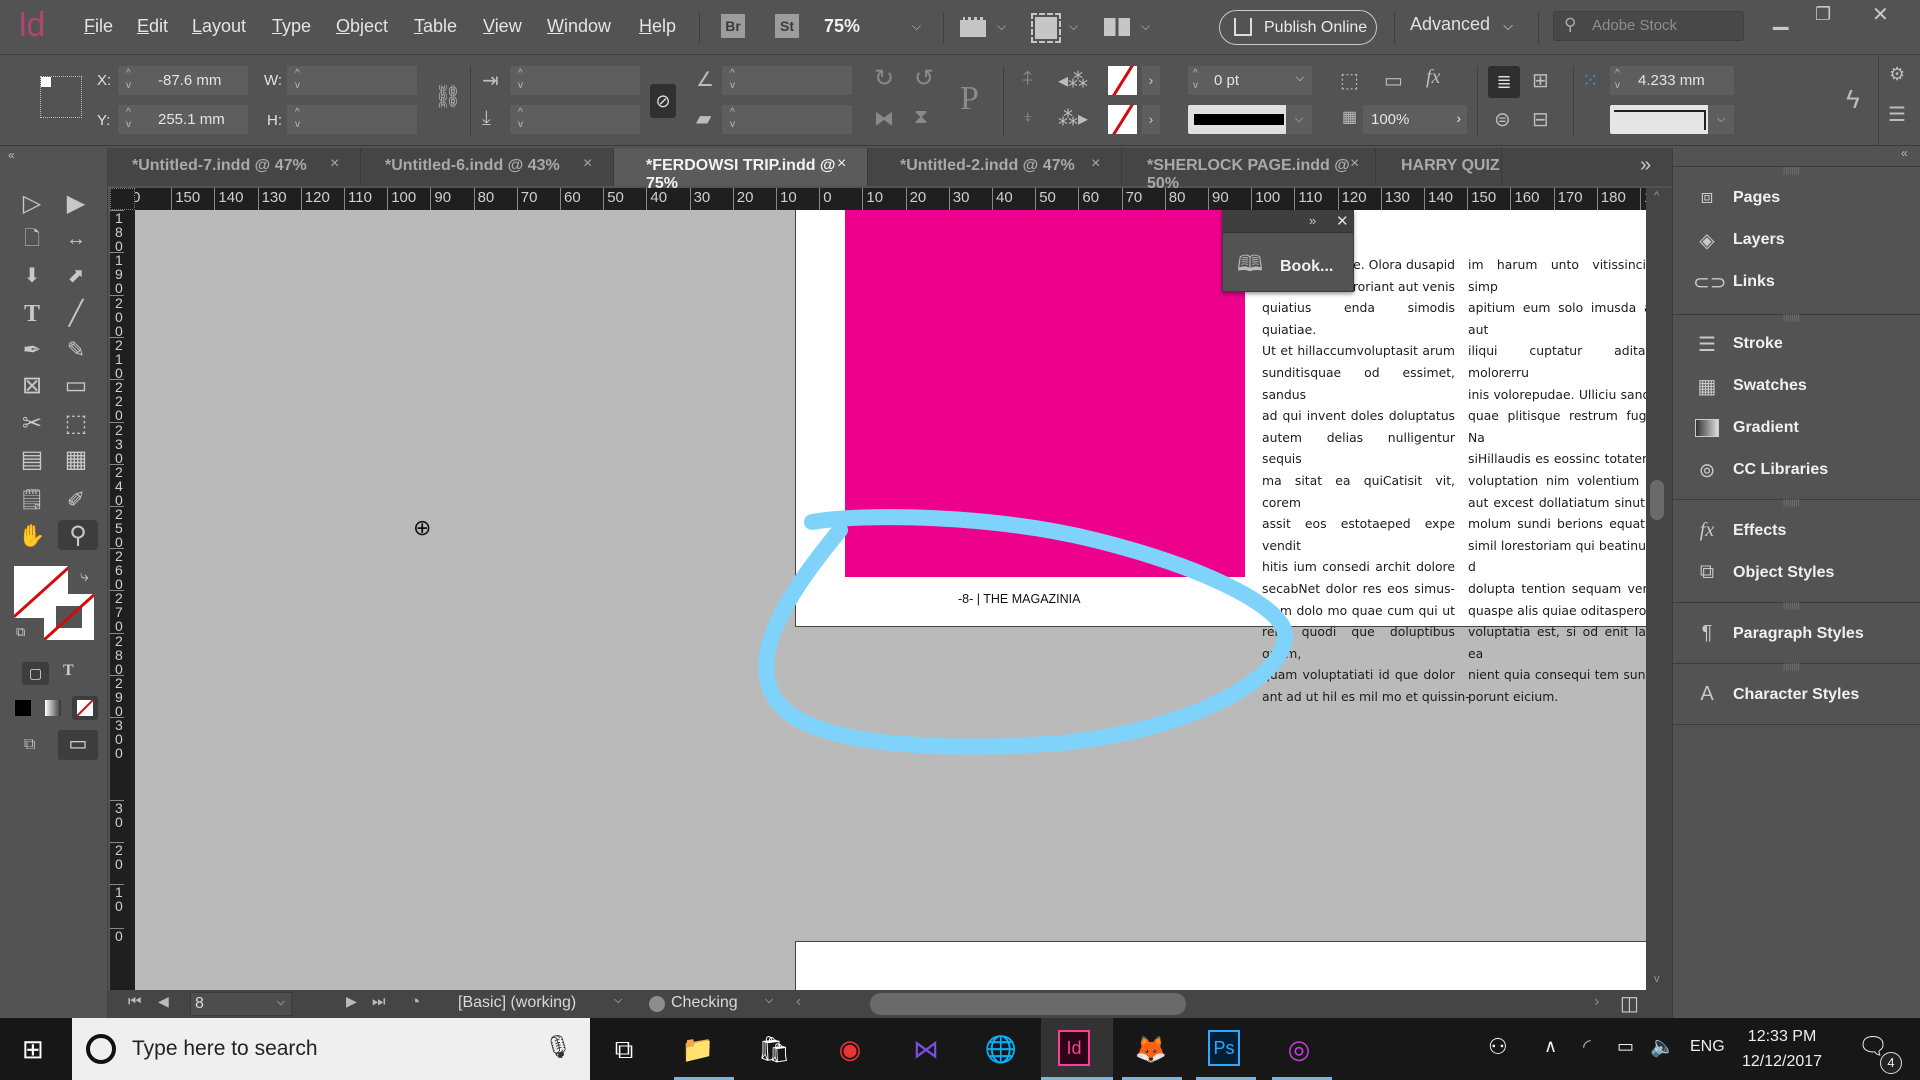 This screenshot has width=1920, height=1080. Describe the element at coordinates (448, 97) in the screenshot. I see `constrain-proportions-icon: ⛓` at that location.